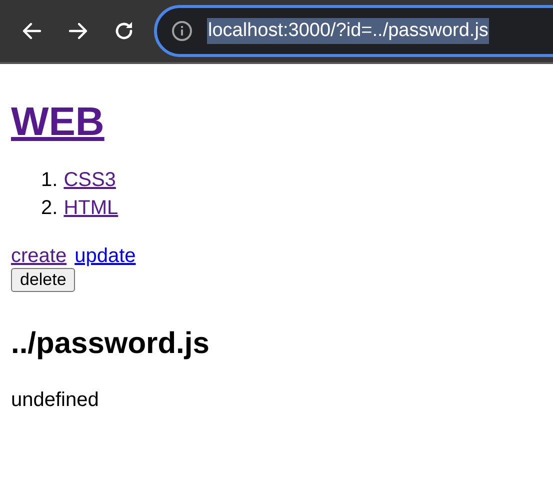  What do you see at coordinates (49, 208) in the screenshot?
I see `list-number: 2.` at bounding box center [49, 208].